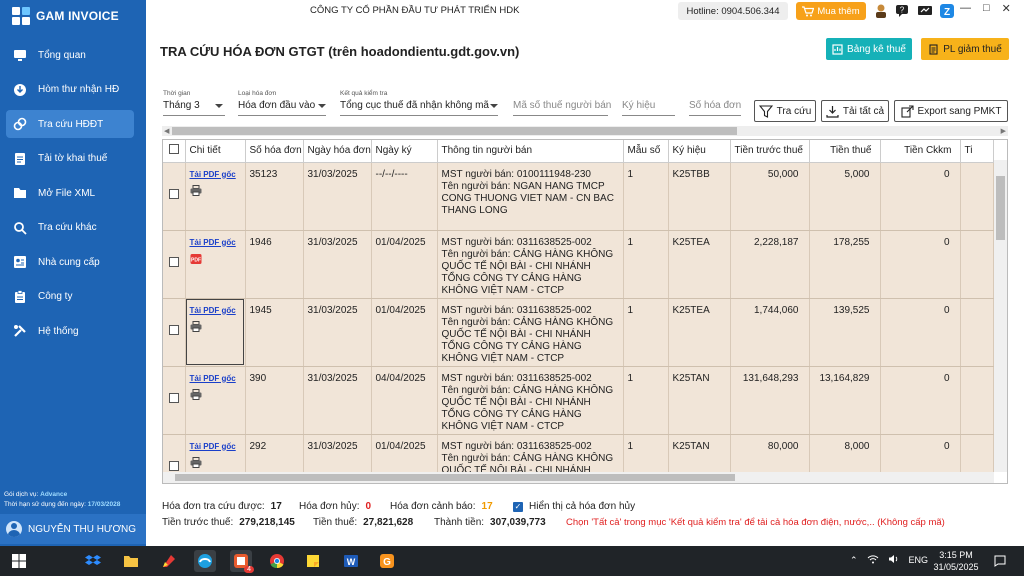 The height and width of the screenshot is (576, 1024). What do you see at coordinates (215, 151) in the screenshot?
I see `col-detail: Chi tiết` at bounding box center [215, 151].